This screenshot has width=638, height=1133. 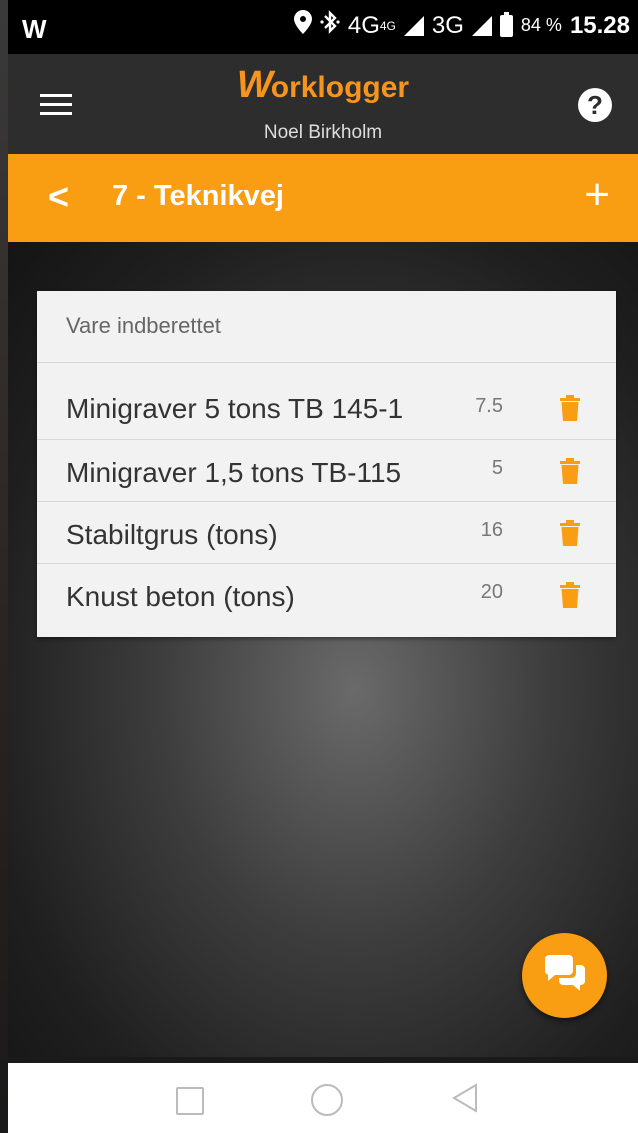 I want to click on list-item: Minigraver 5 tons TB 145-1 7.5, so click(x=326, y=401).